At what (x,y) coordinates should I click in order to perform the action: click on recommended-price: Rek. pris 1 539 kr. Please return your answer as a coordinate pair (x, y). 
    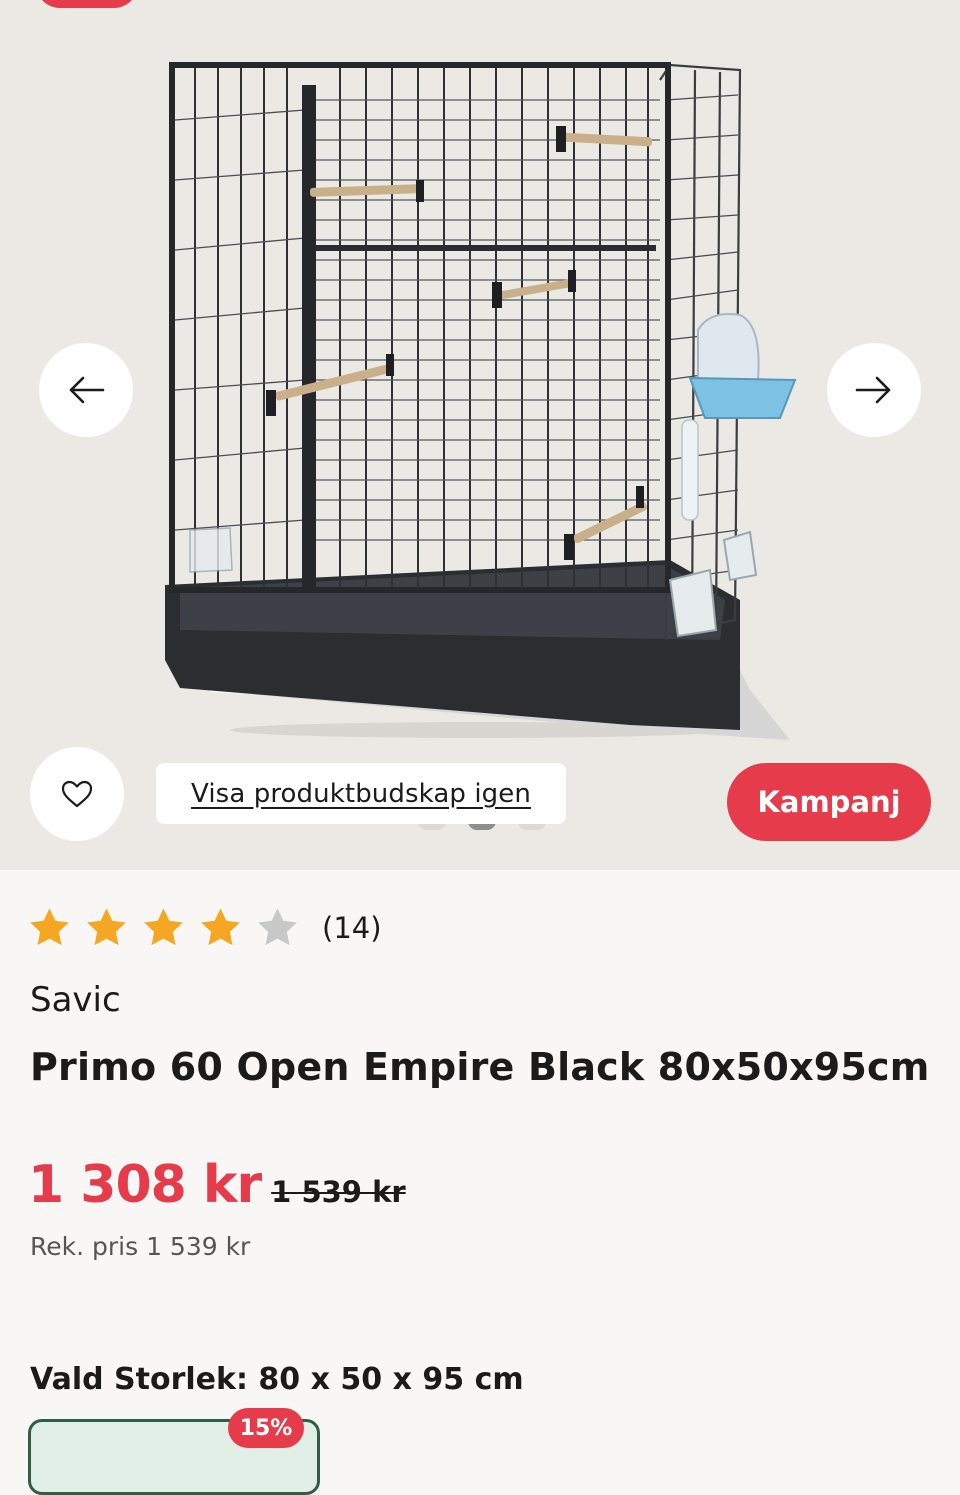
    Looking at the image, I should click on (140, 1246).